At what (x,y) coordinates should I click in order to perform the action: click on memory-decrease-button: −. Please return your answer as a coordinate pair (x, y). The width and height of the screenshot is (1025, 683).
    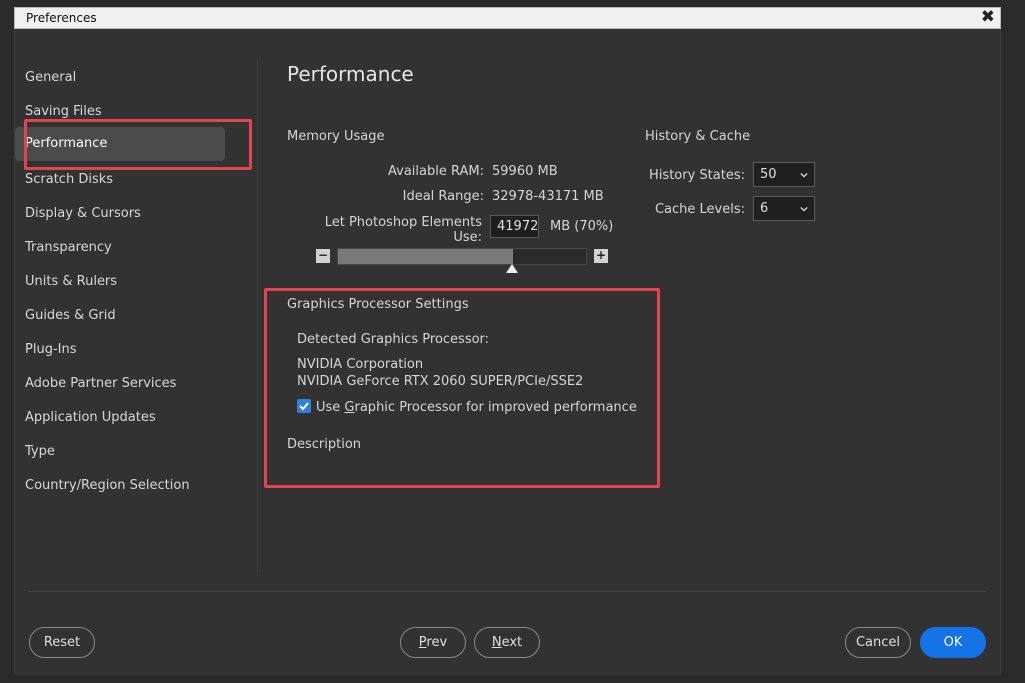
    Looking at the image, I should click on (323, 256).